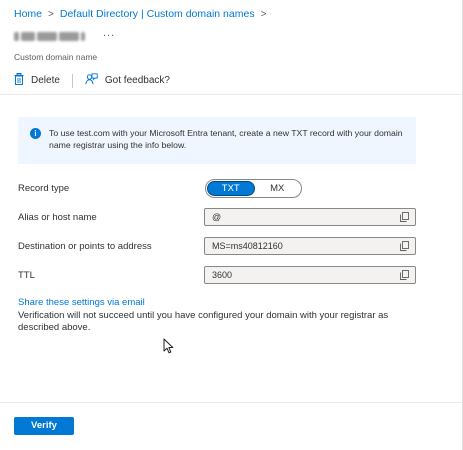 This screenshot has height=450, width=463. I want to click on alias-field: @, so click(310, 217).